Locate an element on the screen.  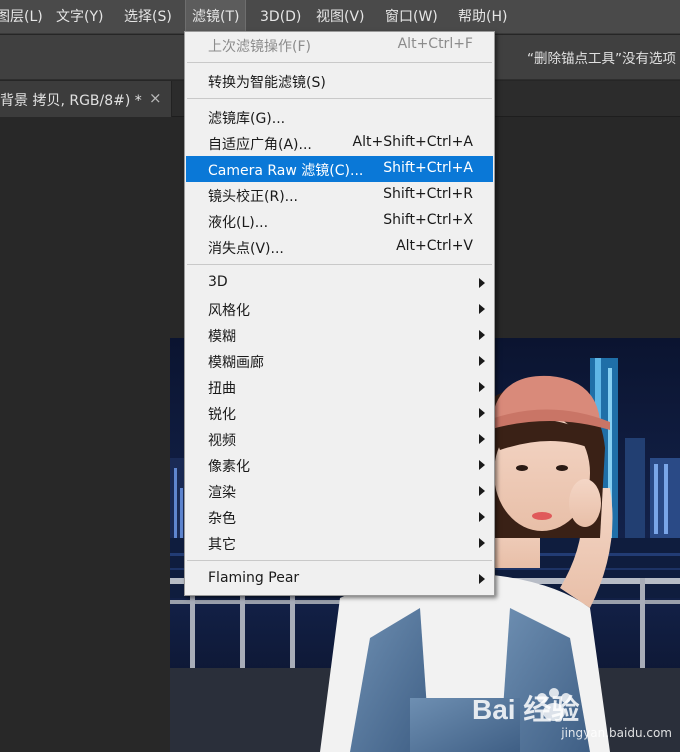
menu-item-杂色: 杂色 is located at coordinates (339, 517).